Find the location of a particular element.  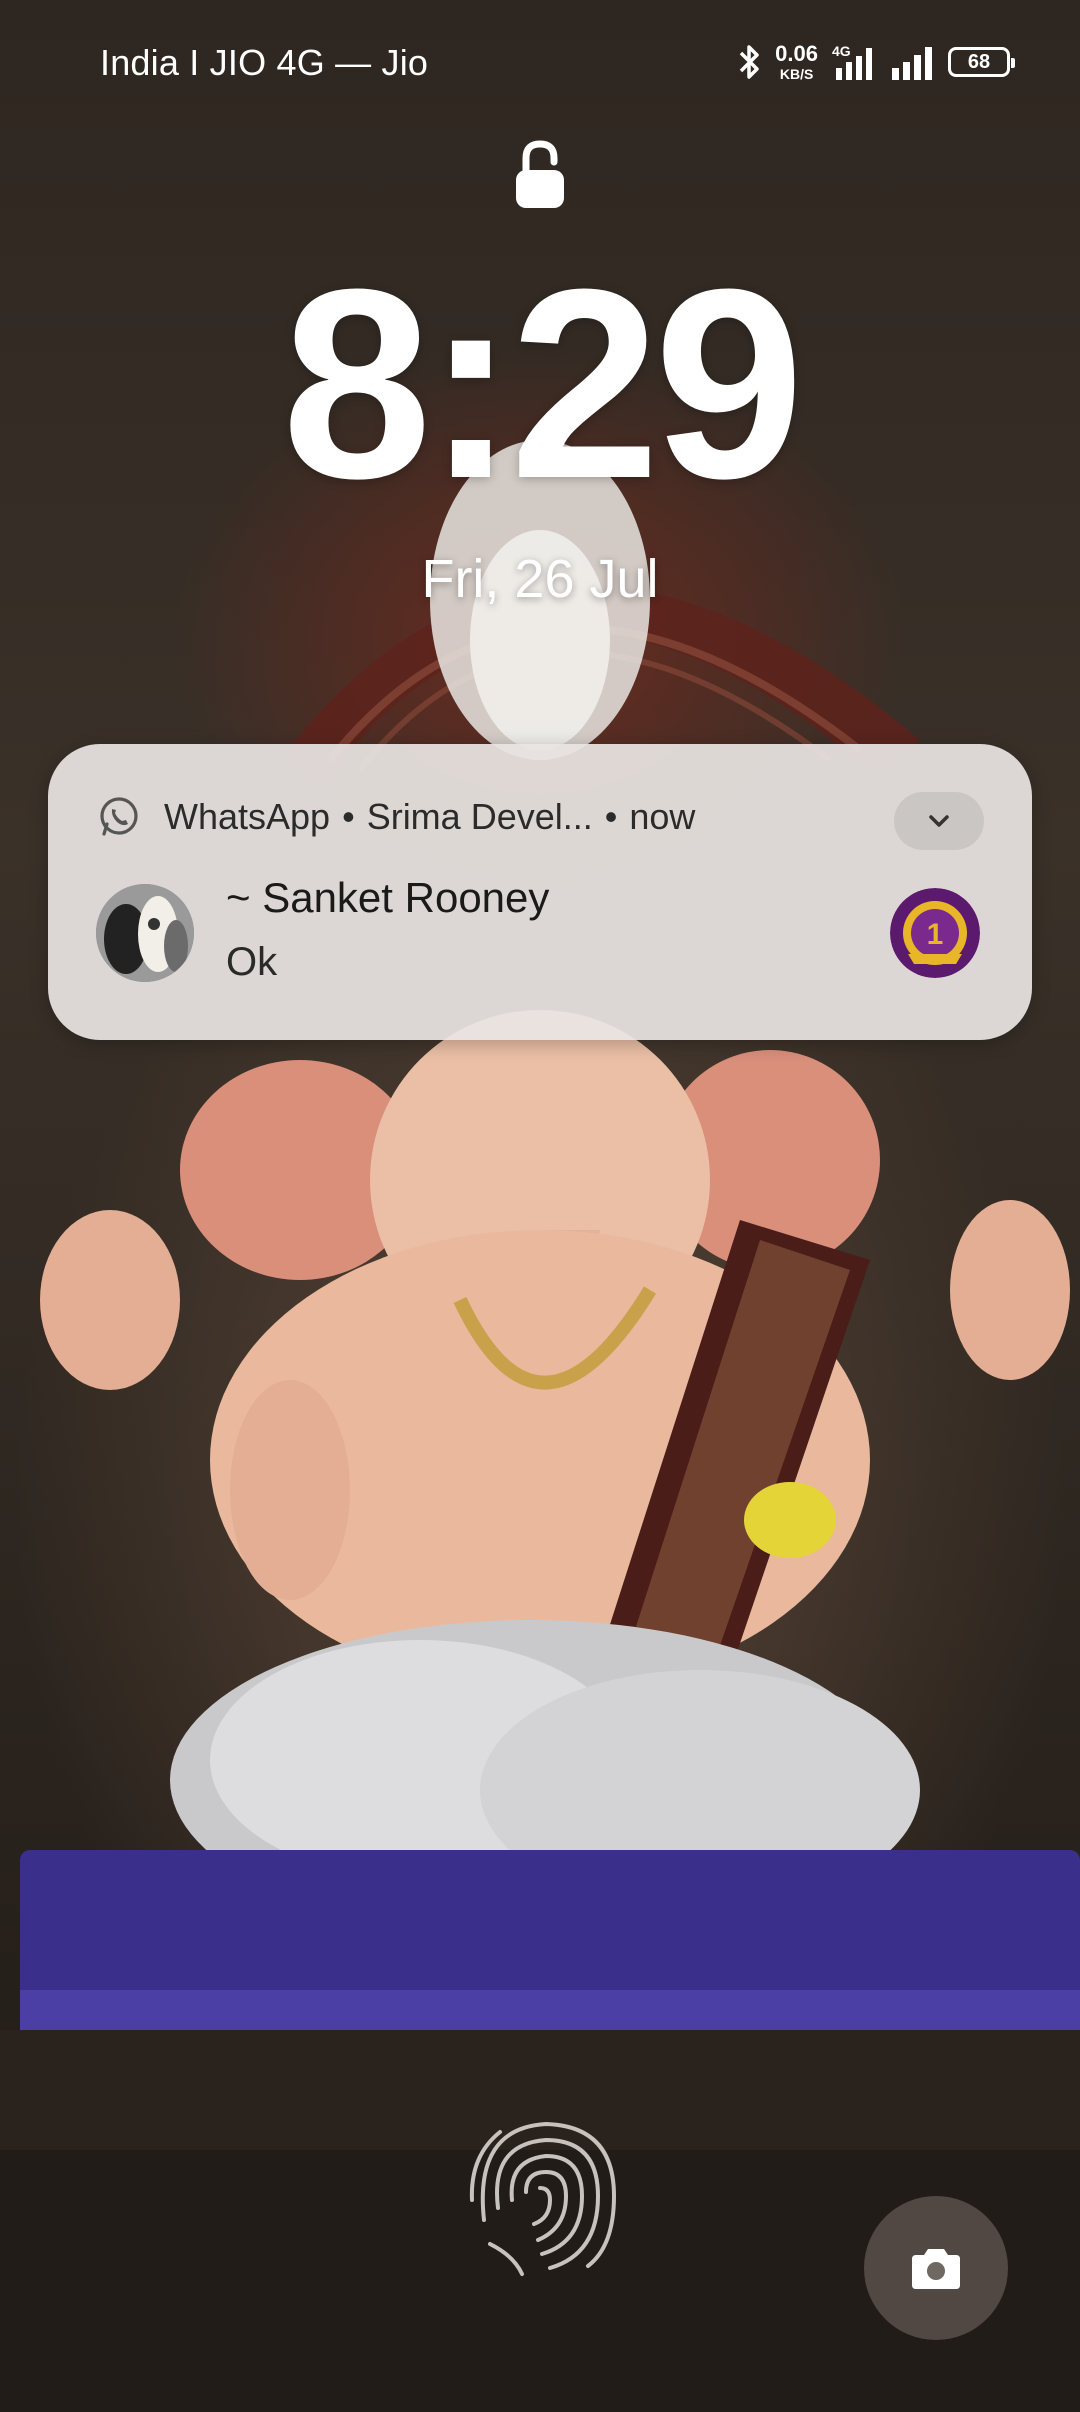

status-bar: India I JIO 4G — Jio 0.06 KB/S 4G 68 is located at coordinates (540, 60).